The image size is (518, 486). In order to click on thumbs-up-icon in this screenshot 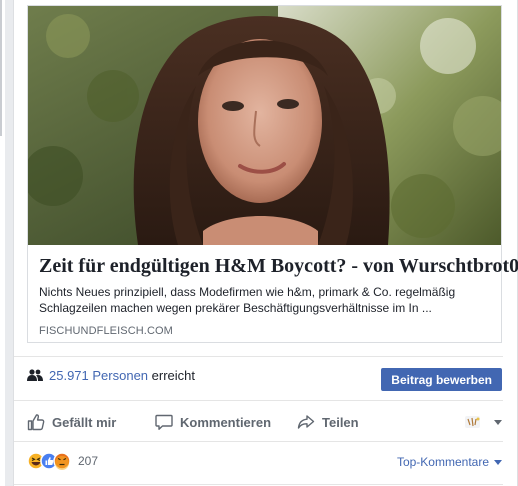, I will do `click(36, 422)`.